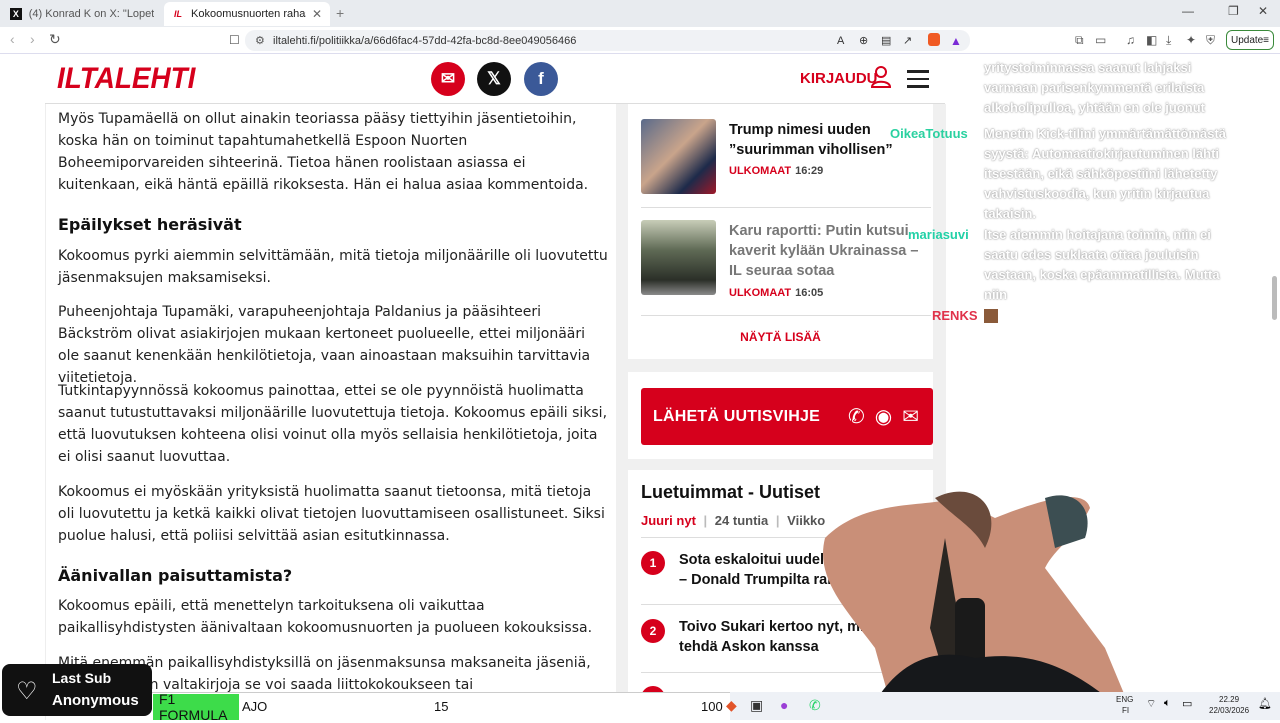 The image size is (1280, 723). What do you see at coordinates (653, 563) in the screenshot?
I see `rank-badge: 1` at bounding box center [653, 563].